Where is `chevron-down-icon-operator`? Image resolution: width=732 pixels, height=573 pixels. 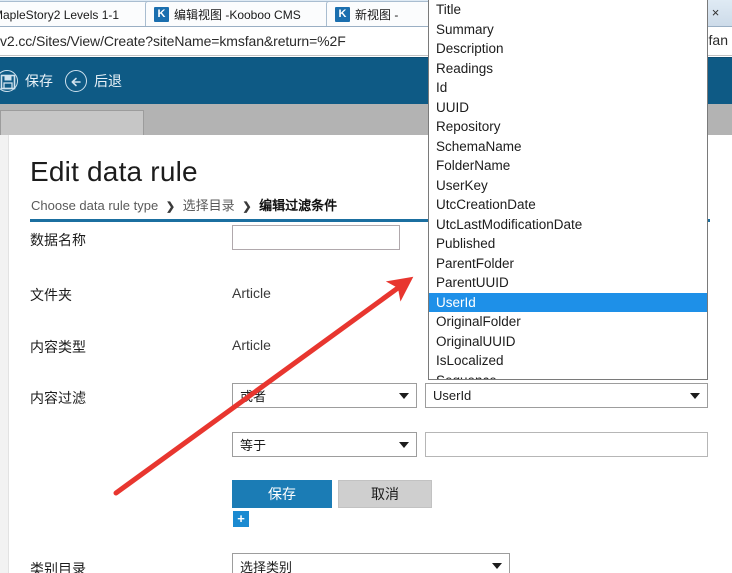 chevron-down-icon-operator is located at coordinates (404, 445).